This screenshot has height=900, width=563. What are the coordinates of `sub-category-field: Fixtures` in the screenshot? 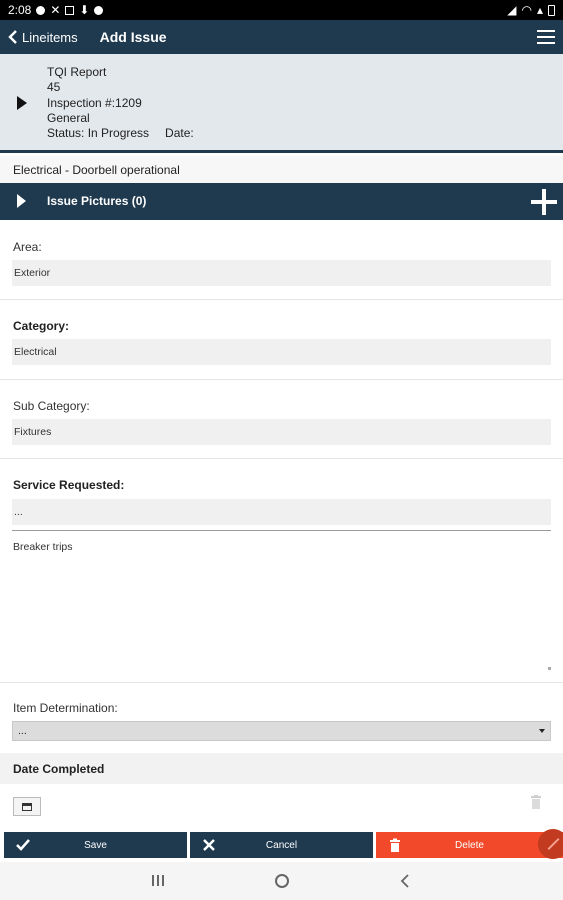 It's located at (281, 432).